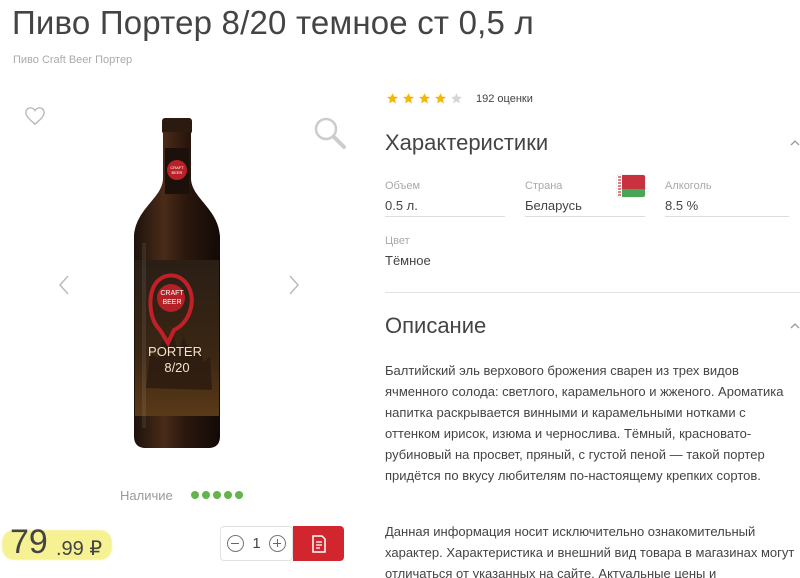 The width and height of the screenshot is (800, 578). I want to click on gallery-next-arrow-icon, so click(294, 285).